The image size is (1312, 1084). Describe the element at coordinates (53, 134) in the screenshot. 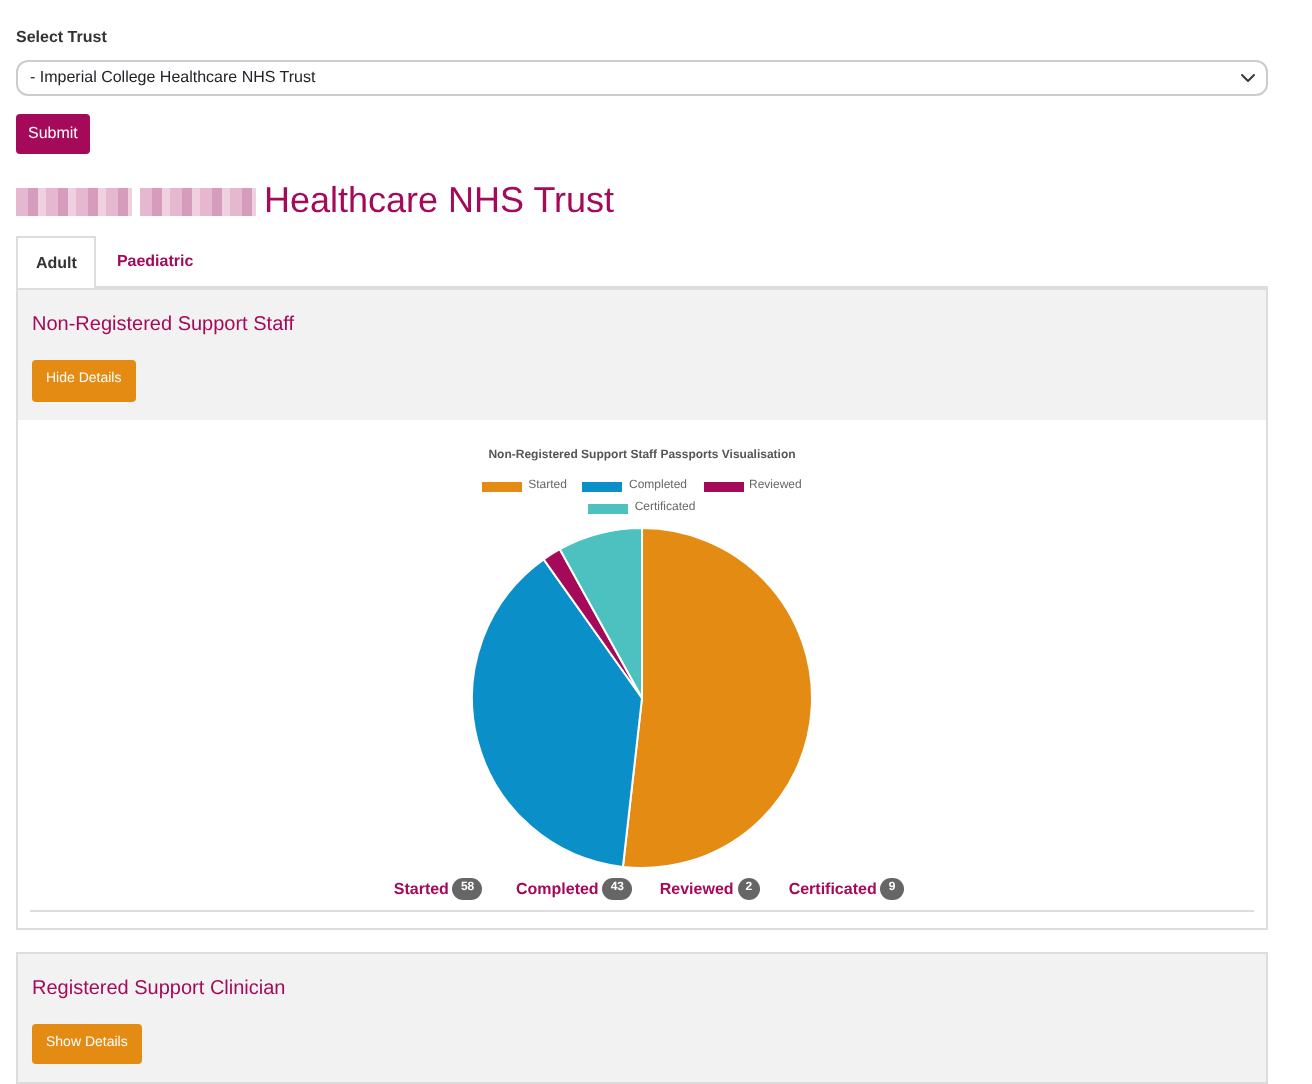

I see `submit-button: Submit` at that location.